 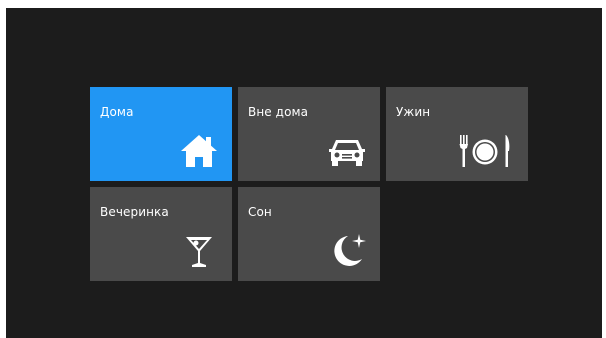 What do you see at coordinates (347, 250) in the screenshot?
I see `moon-icon` at bounding box center [347, 250].